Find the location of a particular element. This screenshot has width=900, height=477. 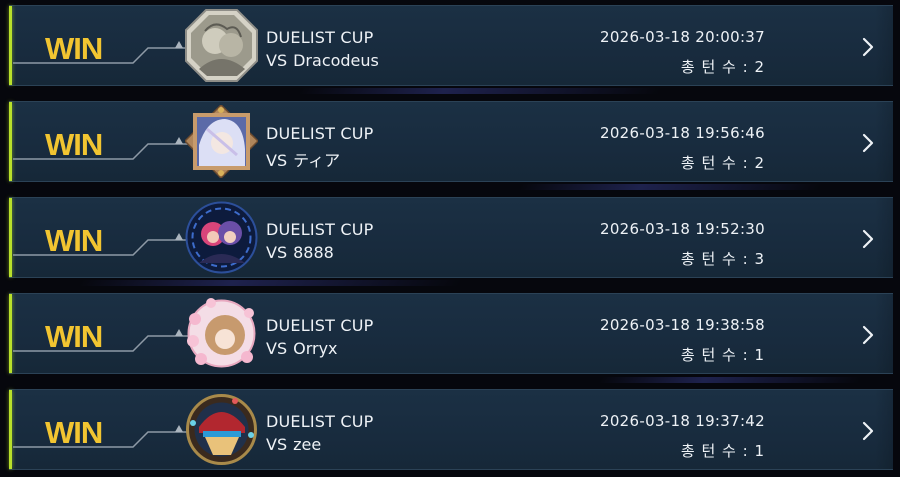

opponent-name: VS Orryx is located at coordinates (302, 348).